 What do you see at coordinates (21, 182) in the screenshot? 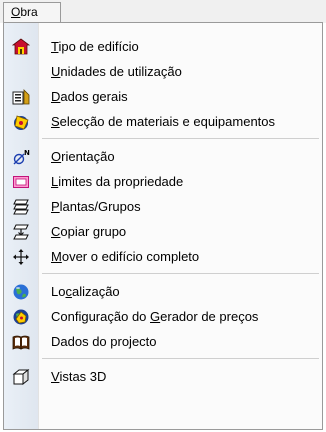
I see `property-limits-icon` at bounding box center [21, 182].